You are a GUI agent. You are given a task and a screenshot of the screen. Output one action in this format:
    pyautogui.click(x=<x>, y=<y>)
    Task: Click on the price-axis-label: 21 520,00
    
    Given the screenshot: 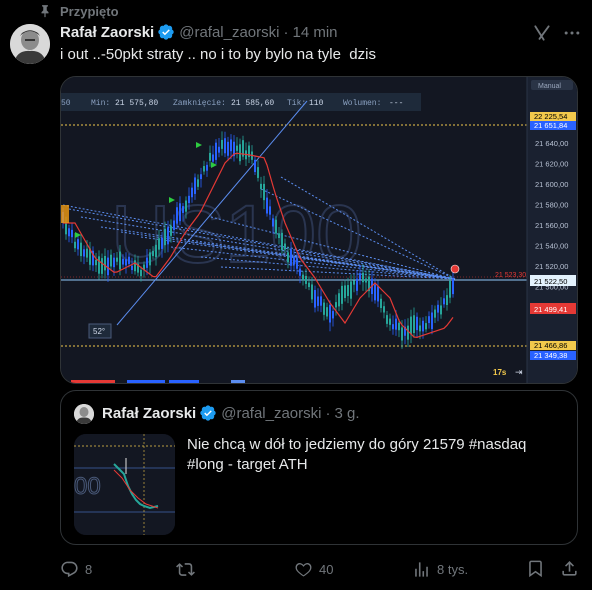 What is the action you would take?
    pyautogui.click(x=551, y=266)
    